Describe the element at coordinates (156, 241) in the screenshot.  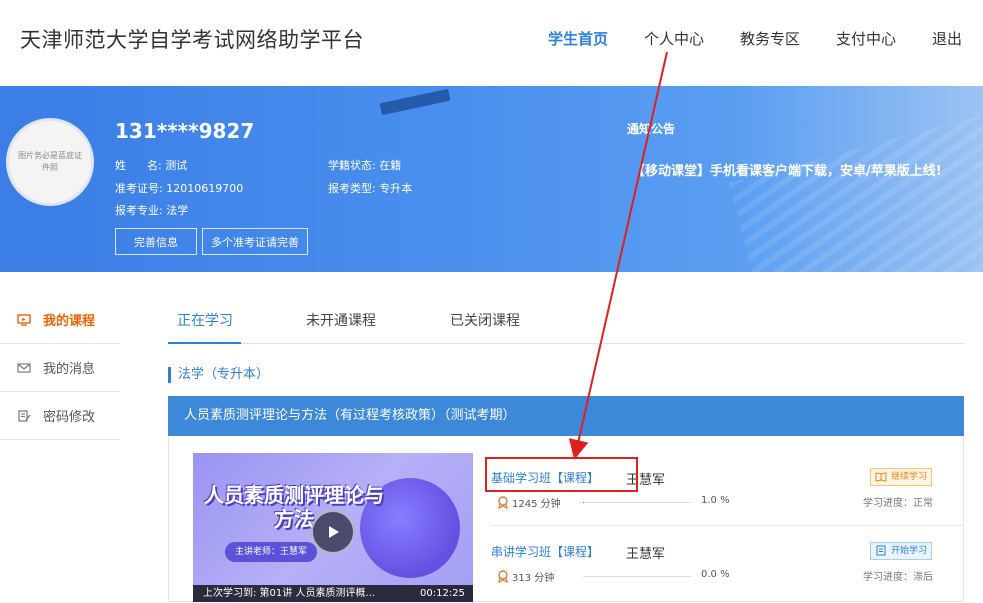
I see `complete-info-button: 完善信息` at that location.